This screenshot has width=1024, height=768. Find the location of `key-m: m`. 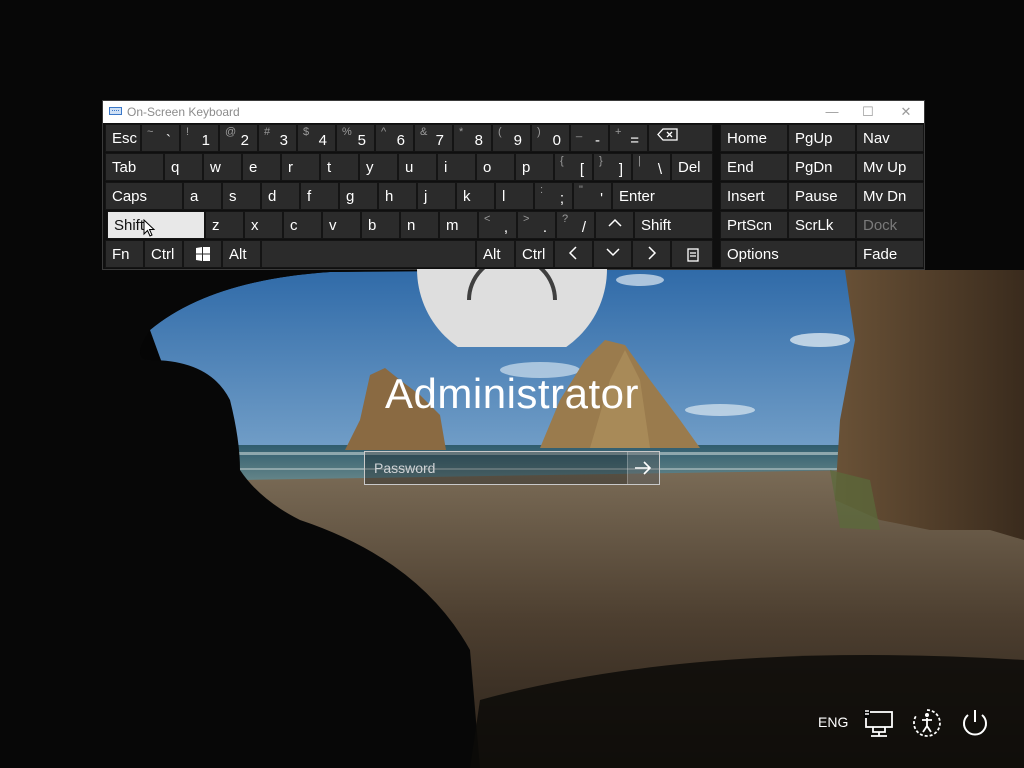

key-m: m is located at coordinates (458, 225).